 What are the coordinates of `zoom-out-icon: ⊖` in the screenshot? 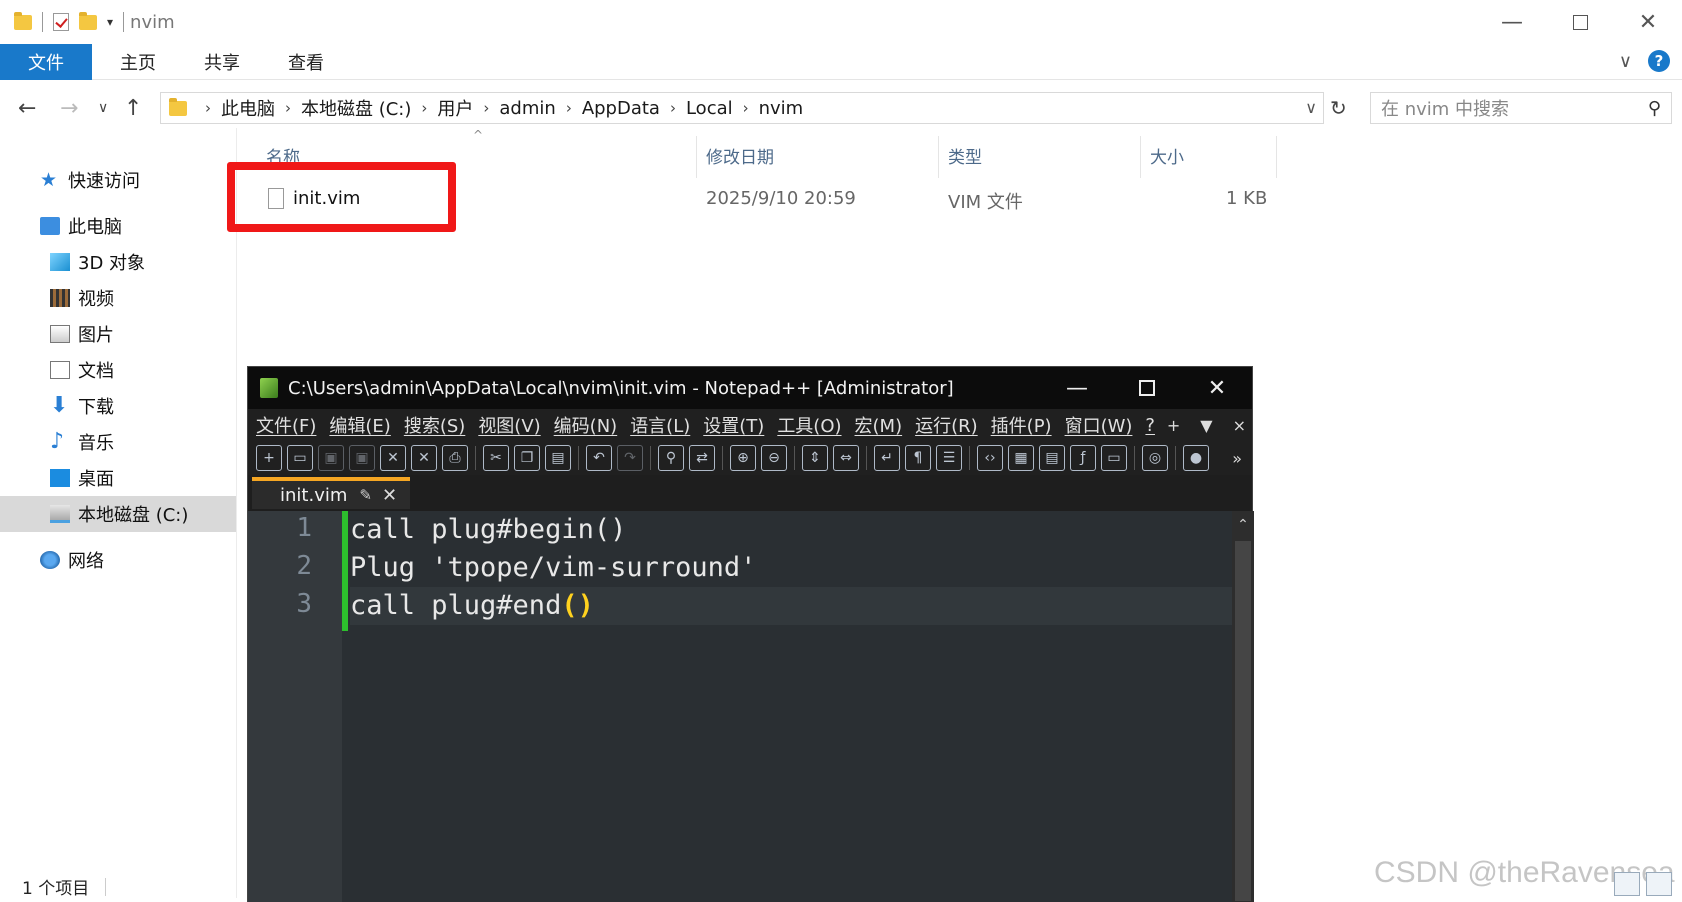 It's located at (774, 458).